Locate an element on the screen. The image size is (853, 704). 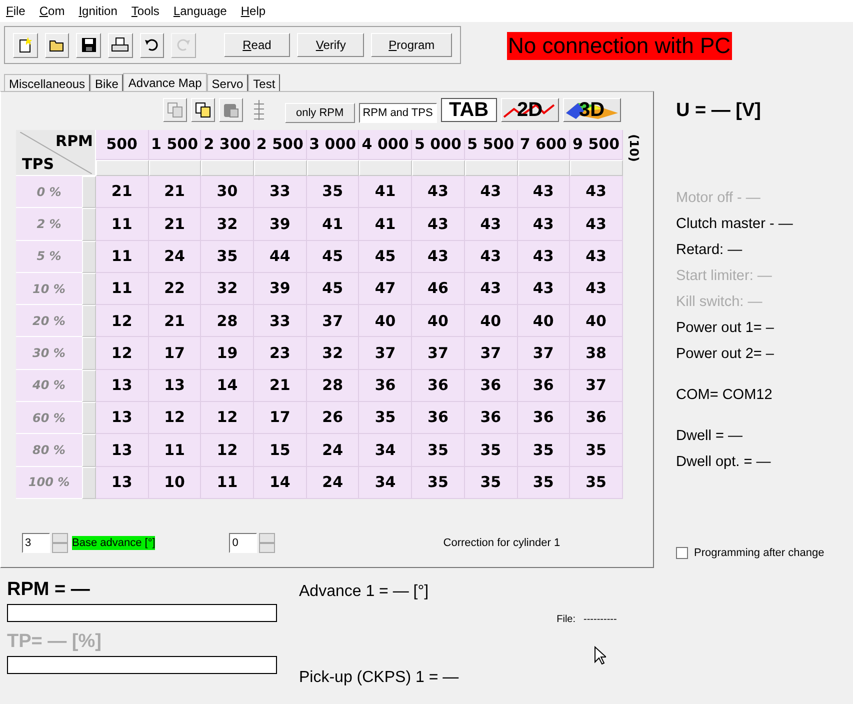
table-cell: 38 is located at coordinates (596, 353).